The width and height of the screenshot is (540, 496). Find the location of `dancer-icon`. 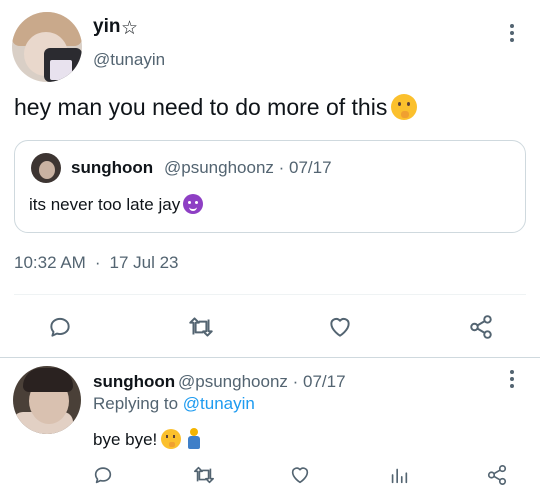

dancer-icon is located at coordinates (194, 439).